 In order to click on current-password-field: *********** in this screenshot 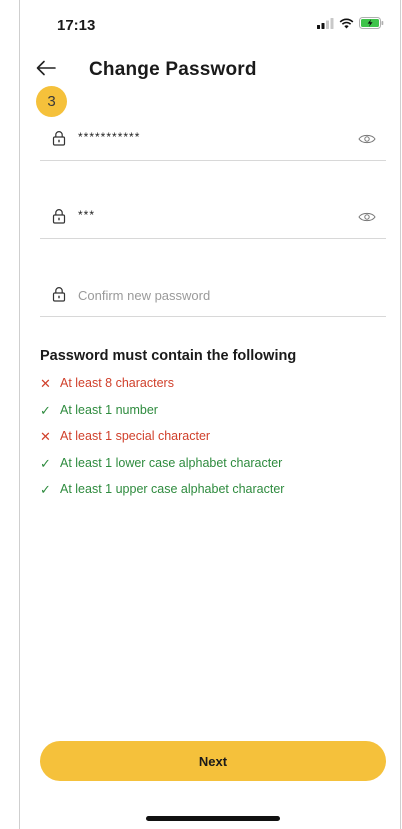, I will do `click(213, 140)`.